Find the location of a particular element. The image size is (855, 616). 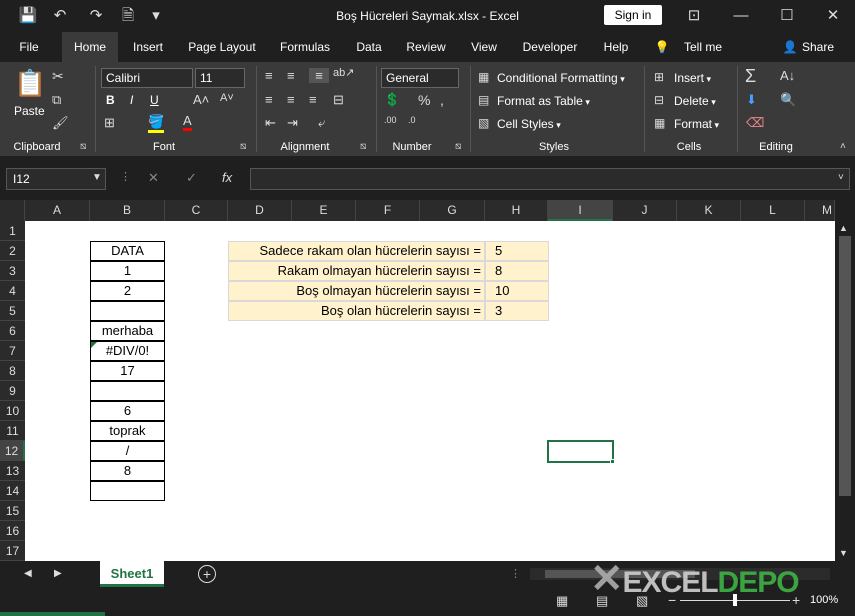

sort-filter-icon: A↓ is located at coordinates (787, 75).